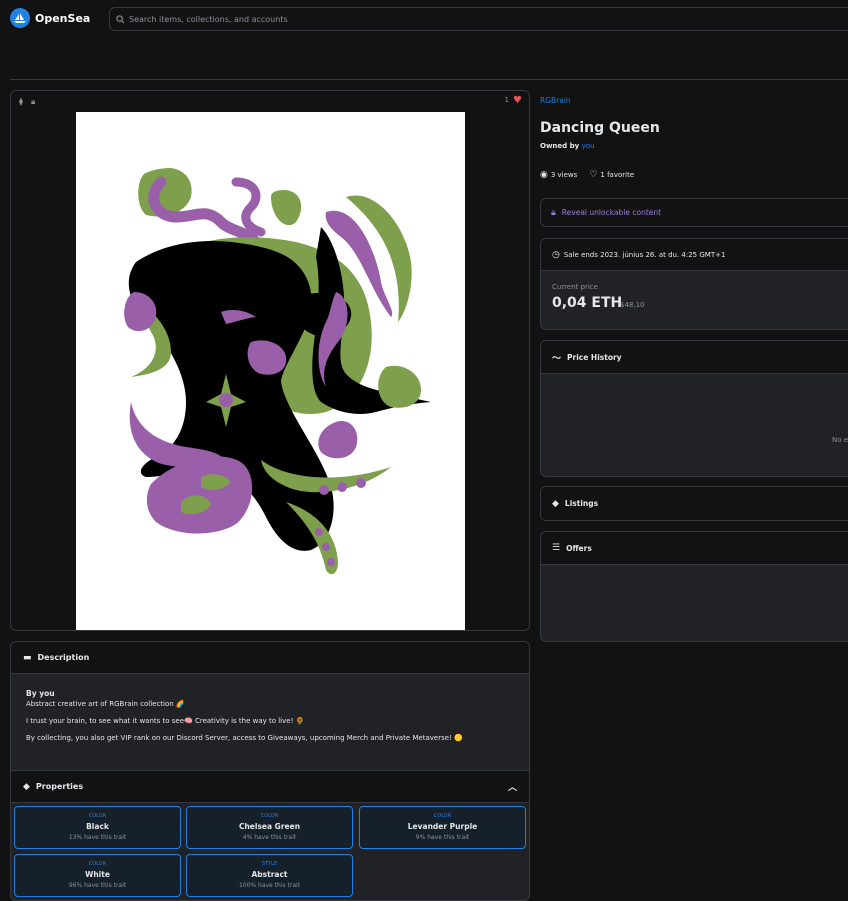 This screenshot has height=901, width=848. Describe the element at coordinates (840, 440) in the screenshot. I see `price-history-empty: No e` at that location.